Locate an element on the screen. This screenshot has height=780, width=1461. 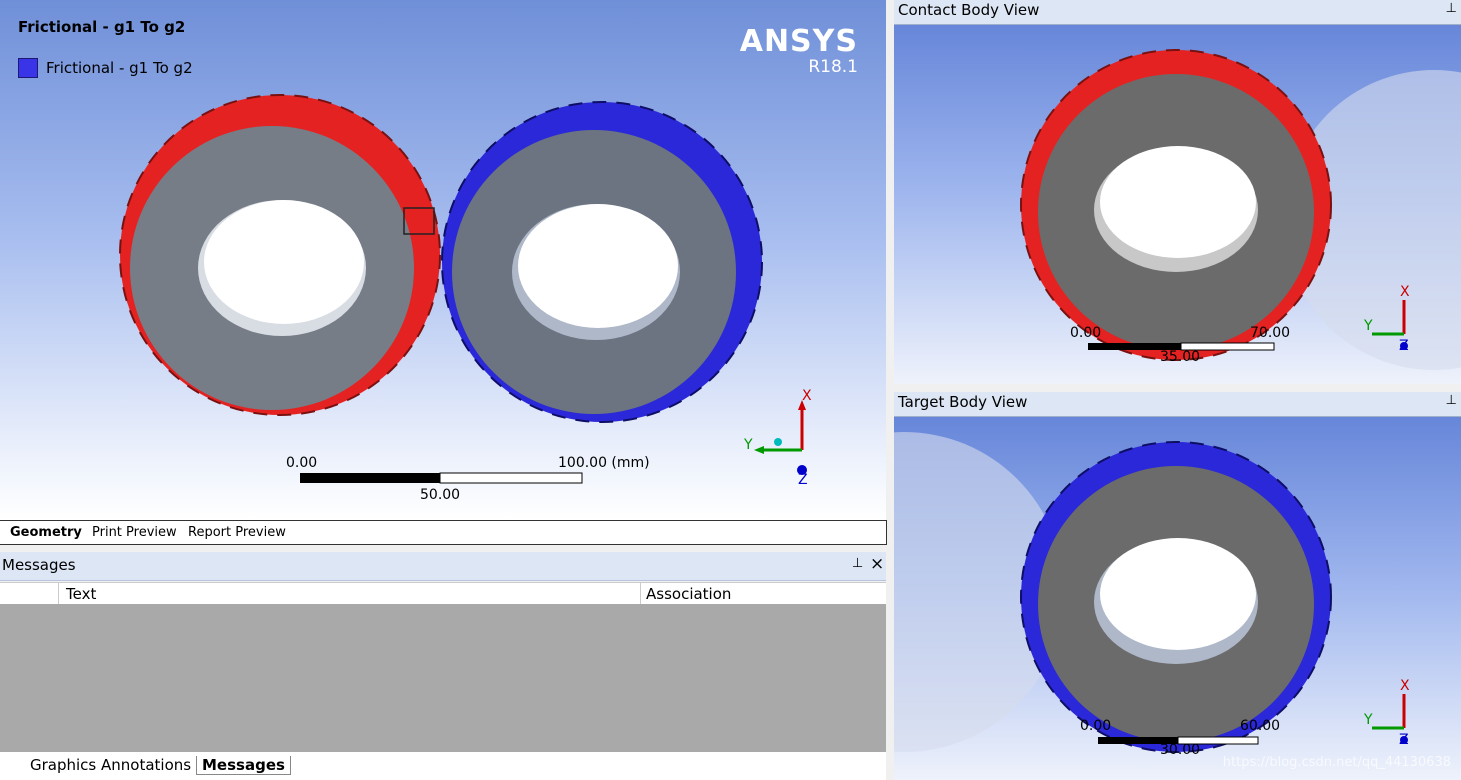
messages-header: Messages ⊥ × is located at coordinates (443, 566).